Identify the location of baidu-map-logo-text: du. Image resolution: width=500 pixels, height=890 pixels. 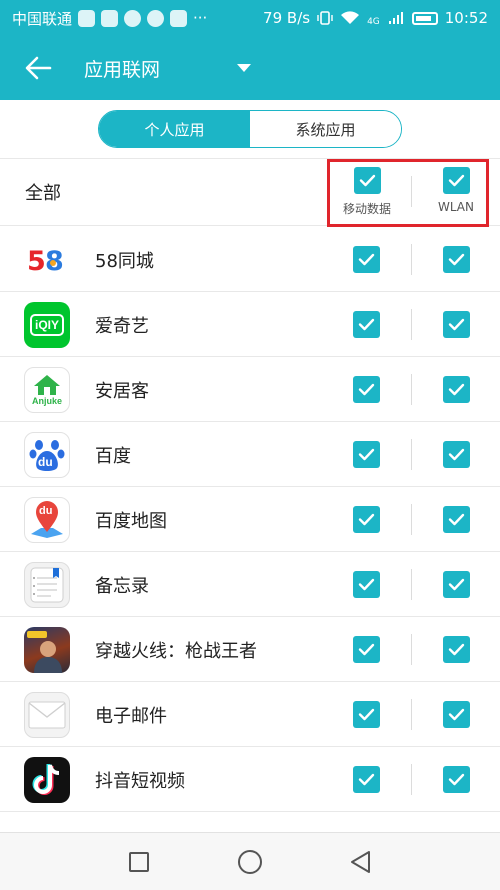
(46, 511).